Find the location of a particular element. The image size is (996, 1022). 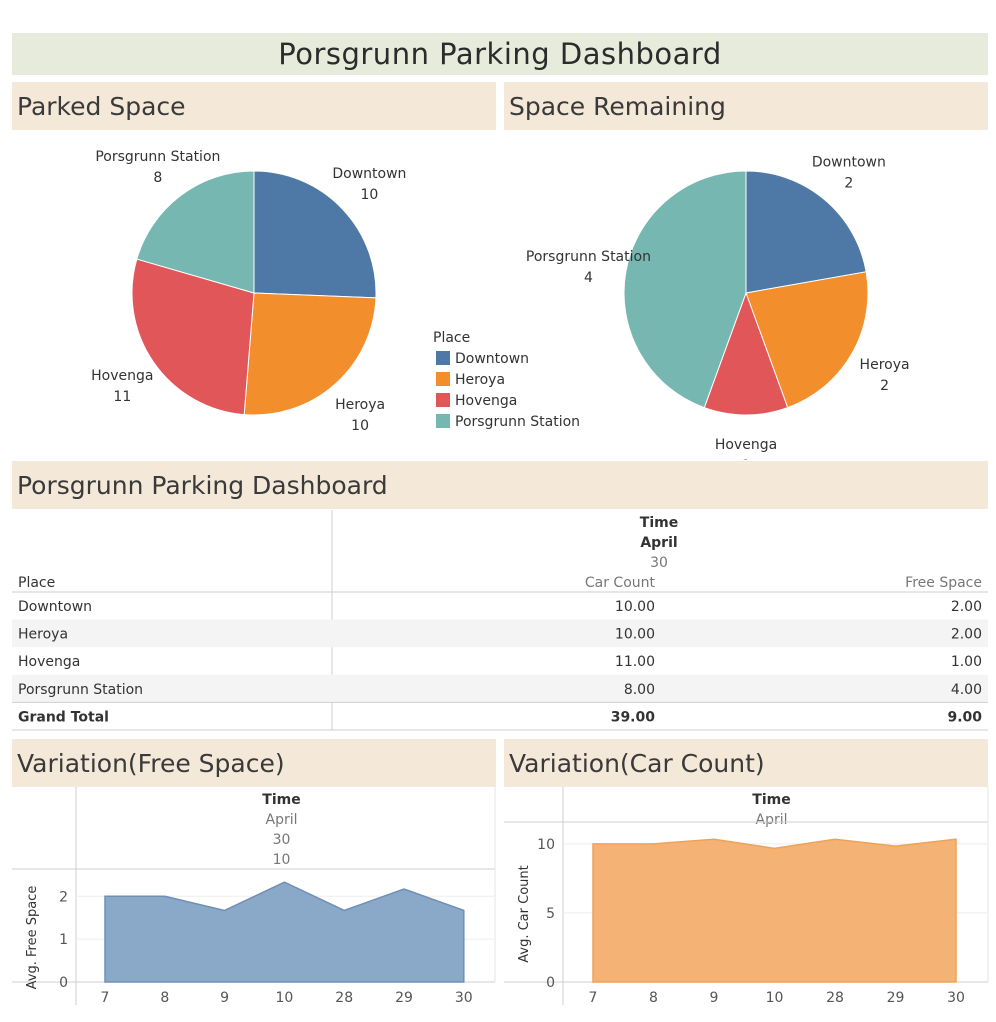

area-header-label: 10 is located at coordinates (282, 860).